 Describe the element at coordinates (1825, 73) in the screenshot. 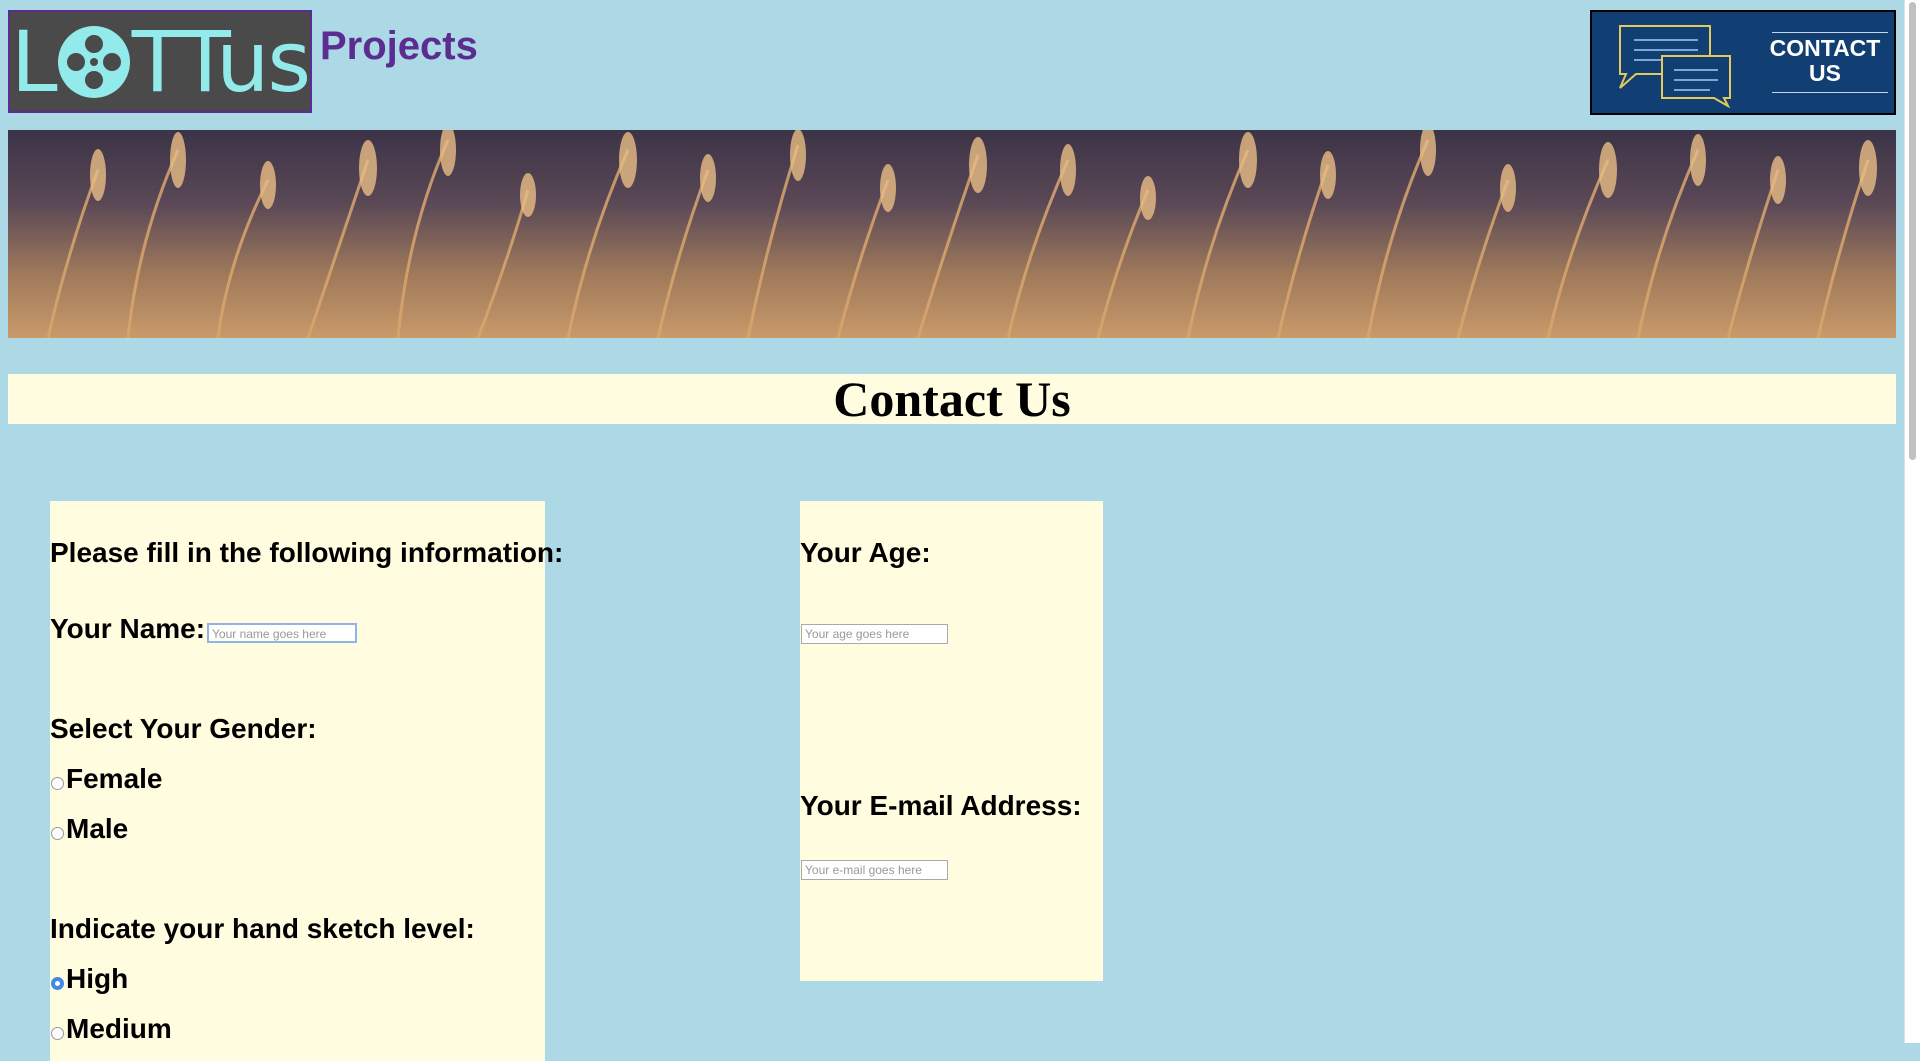

I see `contact-line-2: US` at that location.